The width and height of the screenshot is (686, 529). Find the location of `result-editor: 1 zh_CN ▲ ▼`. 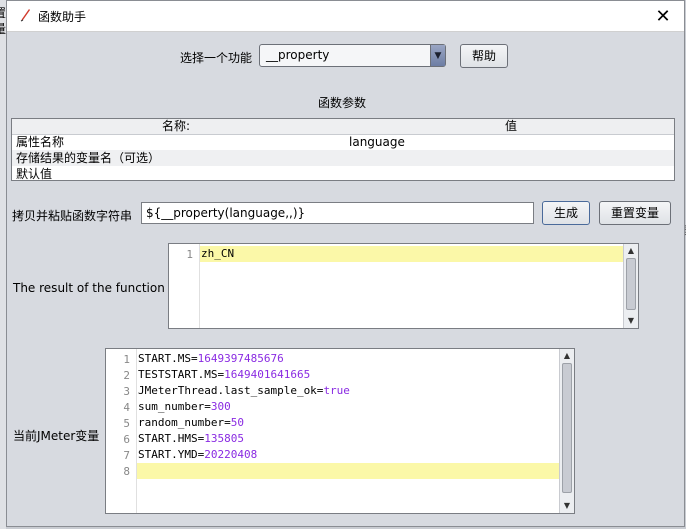

result-editor: 1 zh_CN ▲ ▼ is located at coordinates (403, 286).